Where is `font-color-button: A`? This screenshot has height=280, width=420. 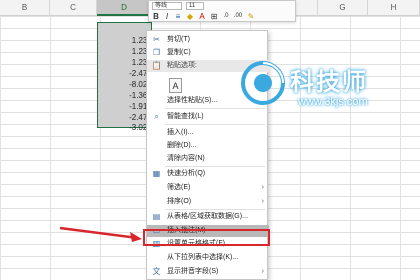
font-color-button: A is located at coordinates (202, 16).